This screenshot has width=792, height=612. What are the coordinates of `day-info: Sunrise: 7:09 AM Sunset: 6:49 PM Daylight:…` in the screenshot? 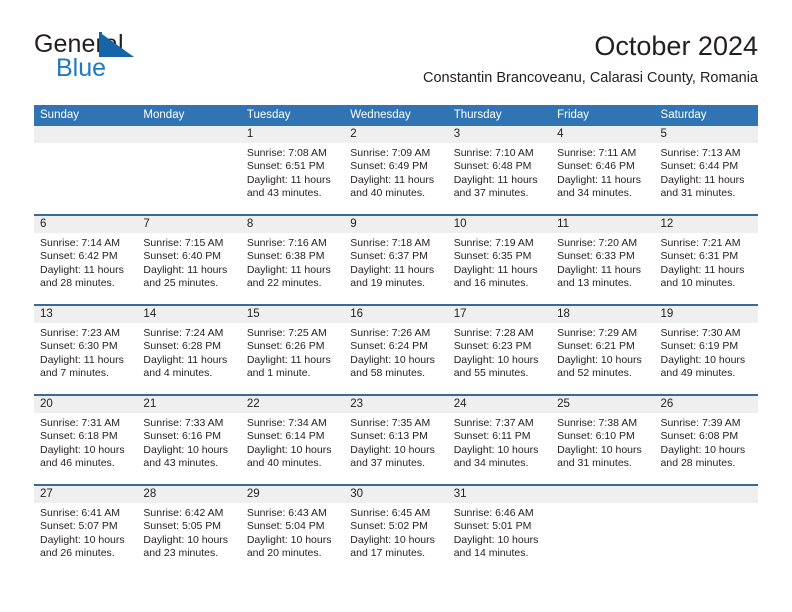 It's located at (395, 172).